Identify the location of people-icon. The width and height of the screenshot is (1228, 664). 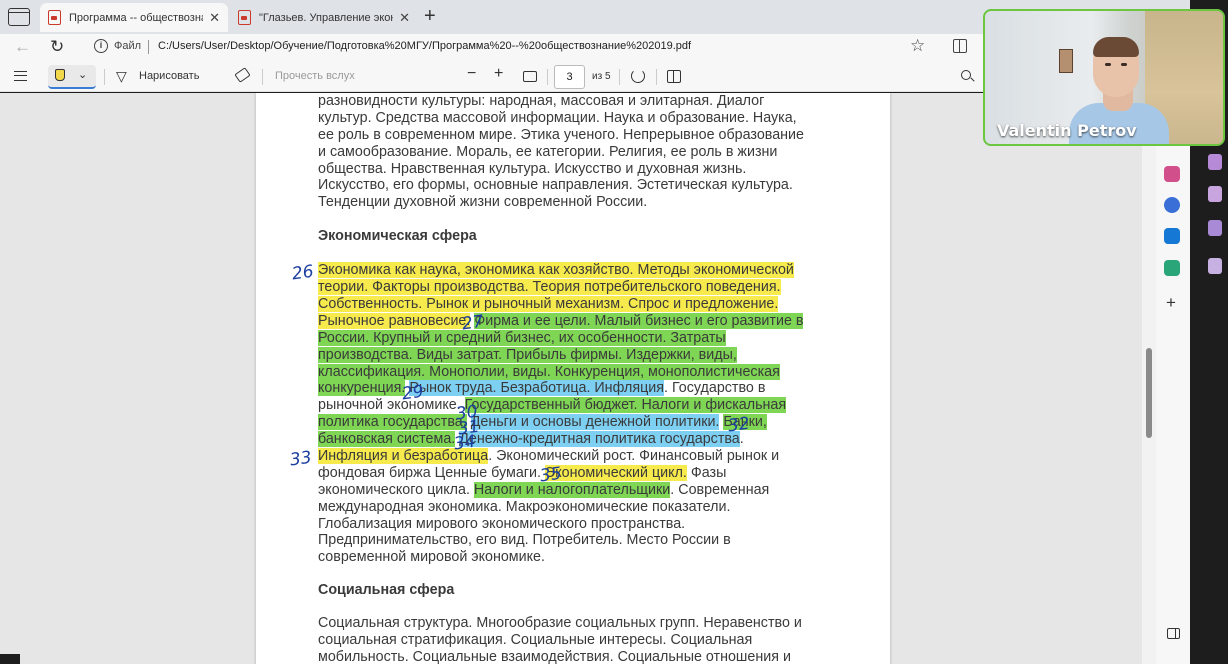
(1172, 174).